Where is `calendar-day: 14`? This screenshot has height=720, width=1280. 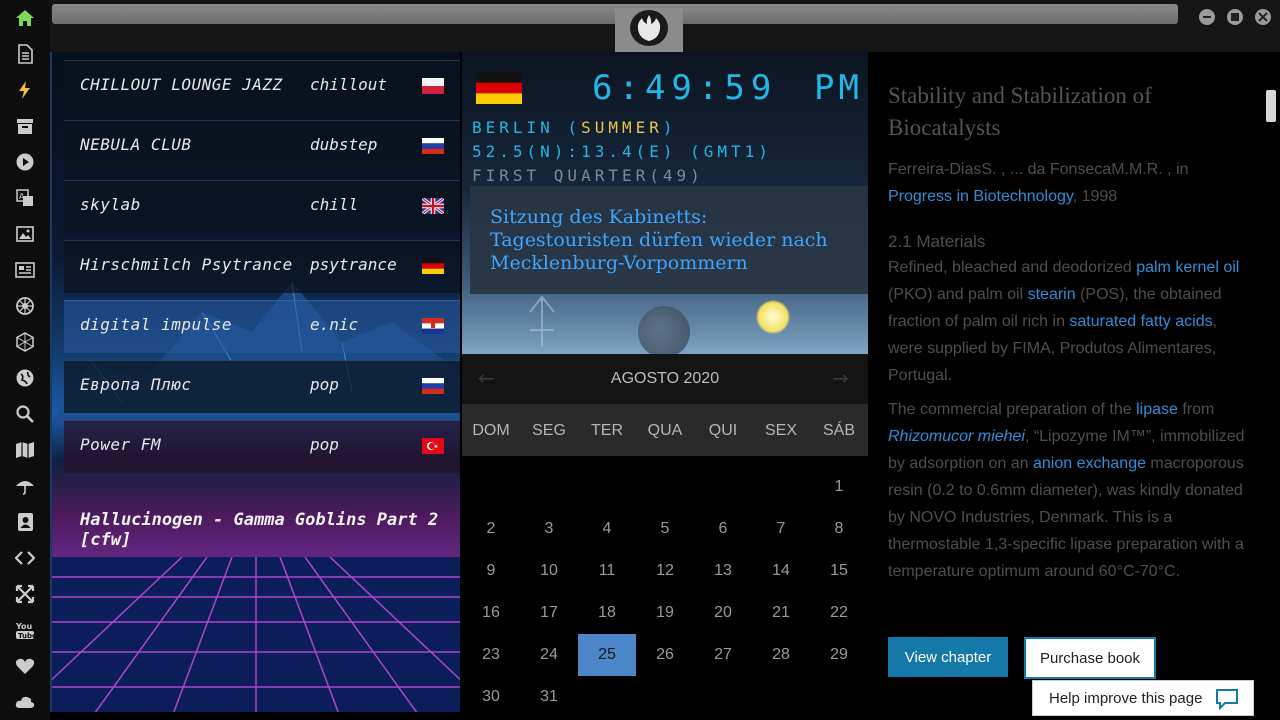
calendar-day: 14 is located at coordinates (781, 571).